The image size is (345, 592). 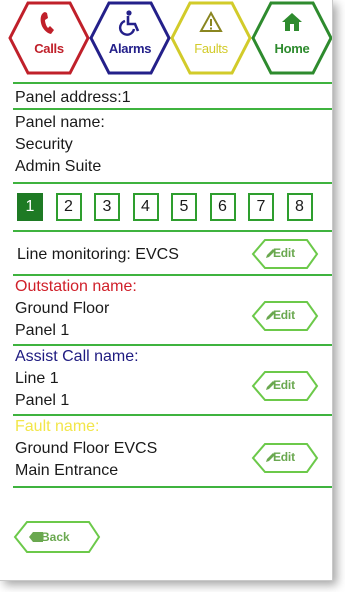 I want to click on line-tab-6: 6, so click(x=222, y=207).